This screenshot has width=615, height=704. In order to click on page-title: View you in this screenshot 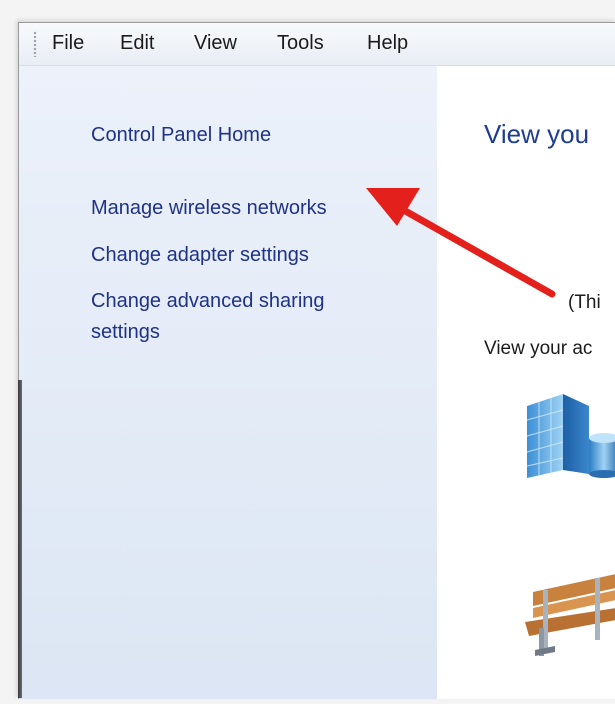, I will do `click(537, 134)`.